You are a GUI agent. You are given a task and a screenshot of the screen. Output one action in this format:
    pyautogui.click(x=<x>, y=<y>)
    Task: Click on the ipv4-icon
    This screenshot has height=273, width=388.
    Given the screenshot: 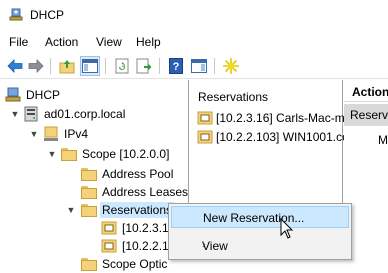 What is the action you would take?
    pyautogui.click(x=51, y=133)
    